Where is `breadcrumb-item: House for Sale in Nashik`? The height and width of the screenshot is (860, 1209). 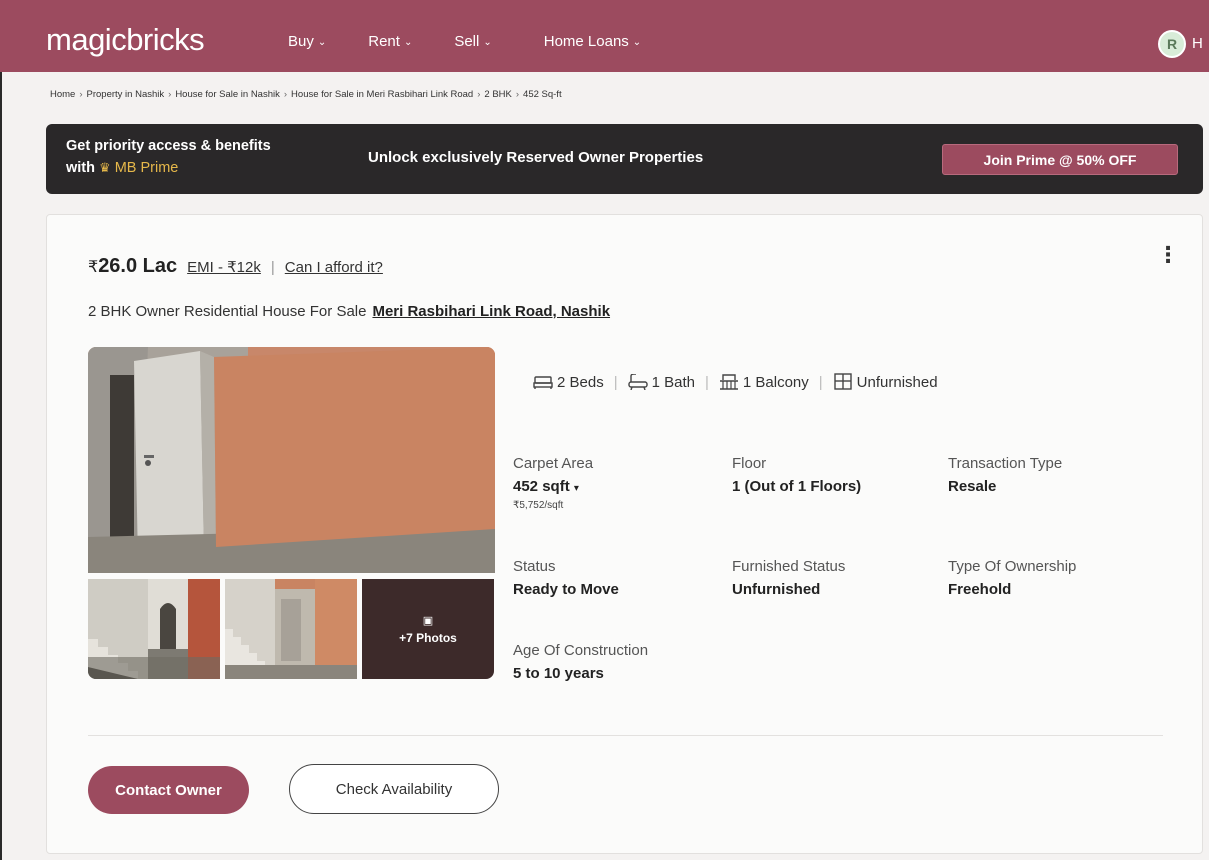 breadcrumb-item: House for Sale in Nashik is located at coordinates (227, 94).